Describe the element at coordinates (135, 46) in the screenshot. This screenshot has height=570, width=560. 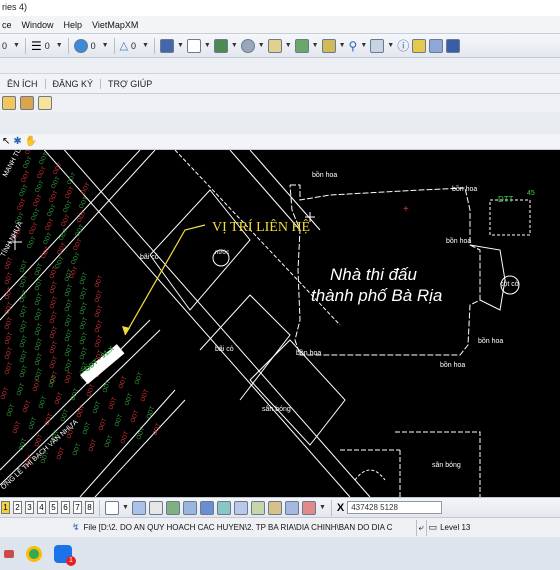
I see `transparency-value: 0` at that location.